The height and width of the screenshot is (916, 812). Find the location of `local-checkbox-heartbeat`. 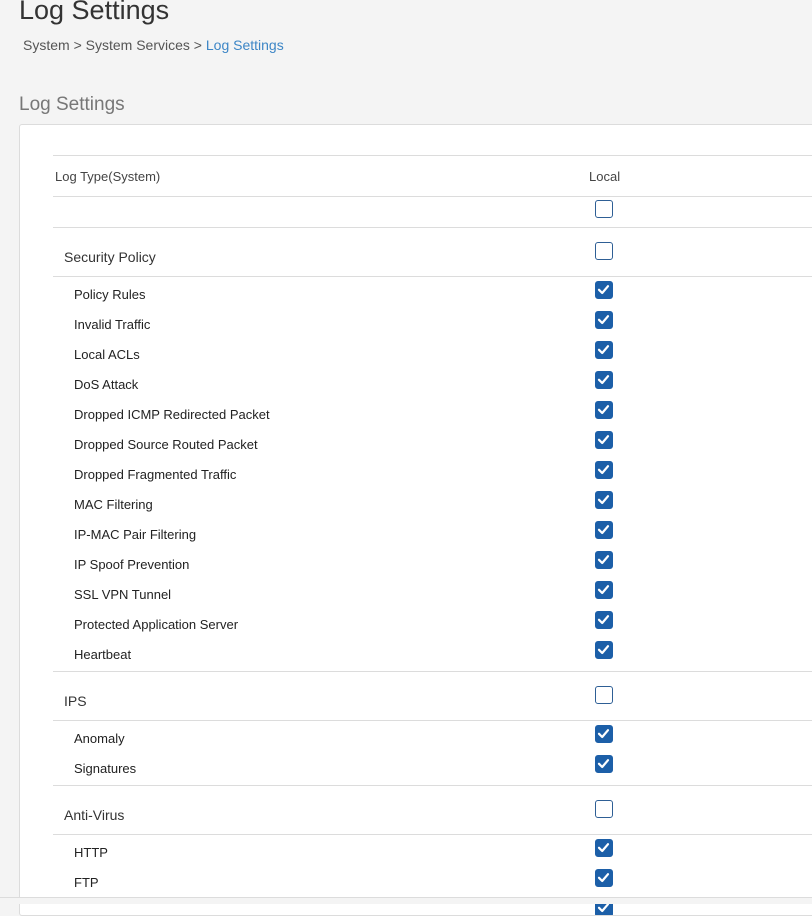

local-checkbox-heartbeat is located at coordinates (604, 650).